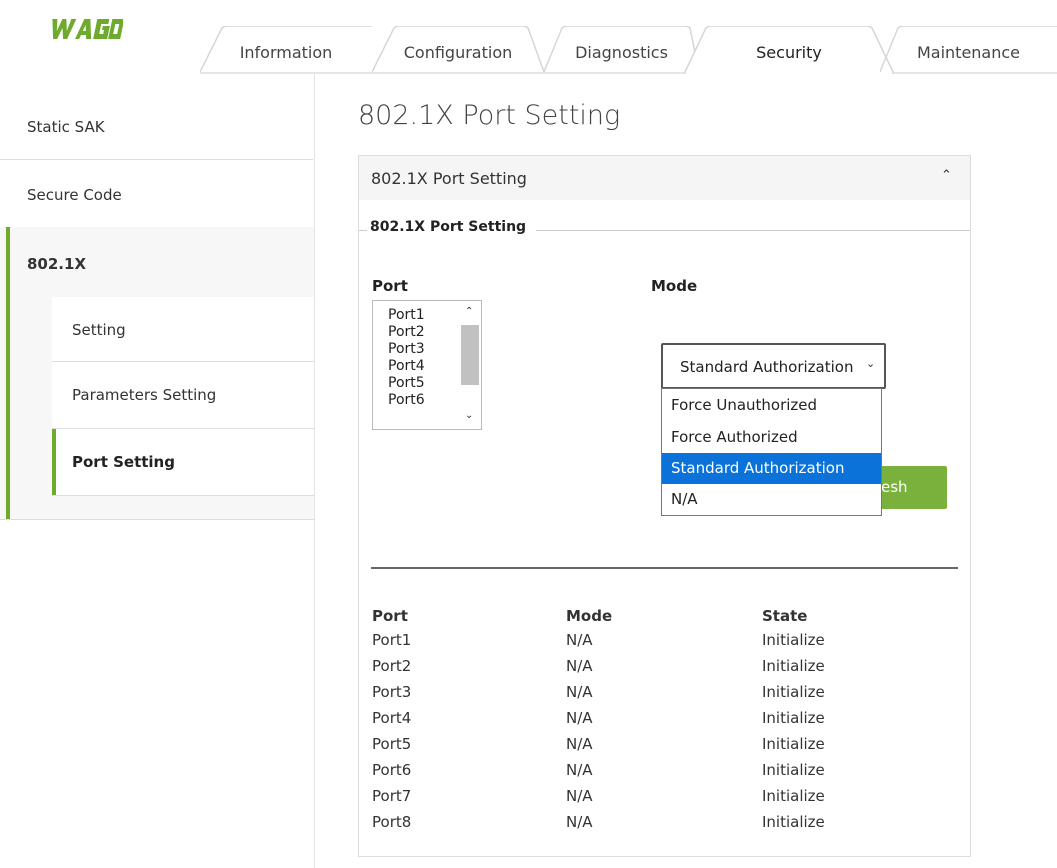 The width and height of the screenshot is (1057, 868). What do you see at coordinates (449, 178) in the screenshot?
I see `panel-title: 802.1X Port Setting` at bounding box center [449, 178].